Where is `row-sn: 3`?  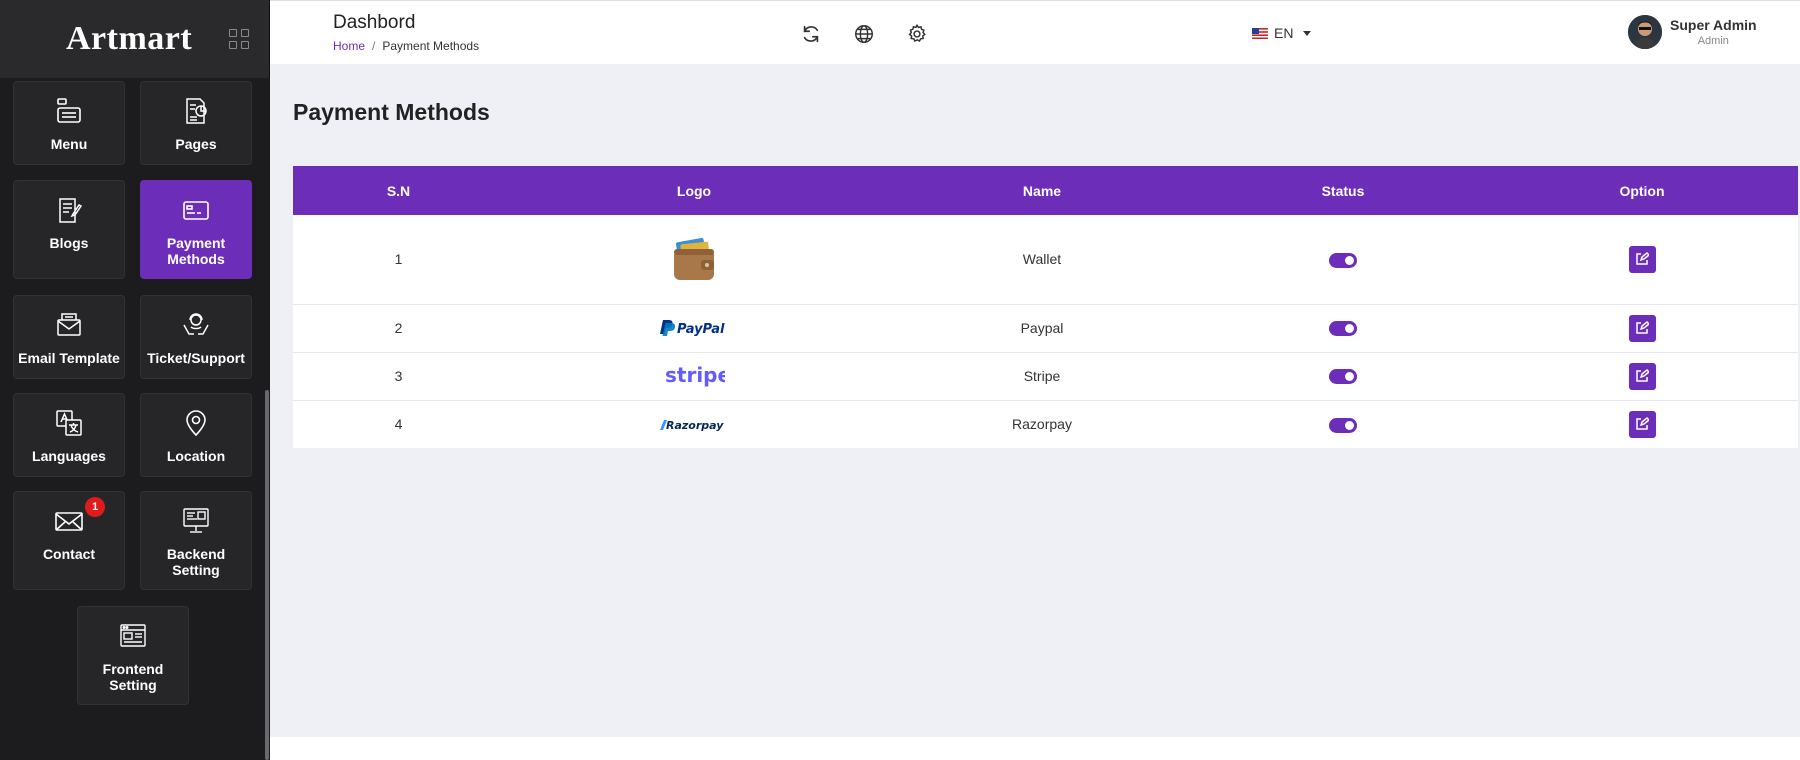 row-sn: 3 is located at coordinates (398, 376).